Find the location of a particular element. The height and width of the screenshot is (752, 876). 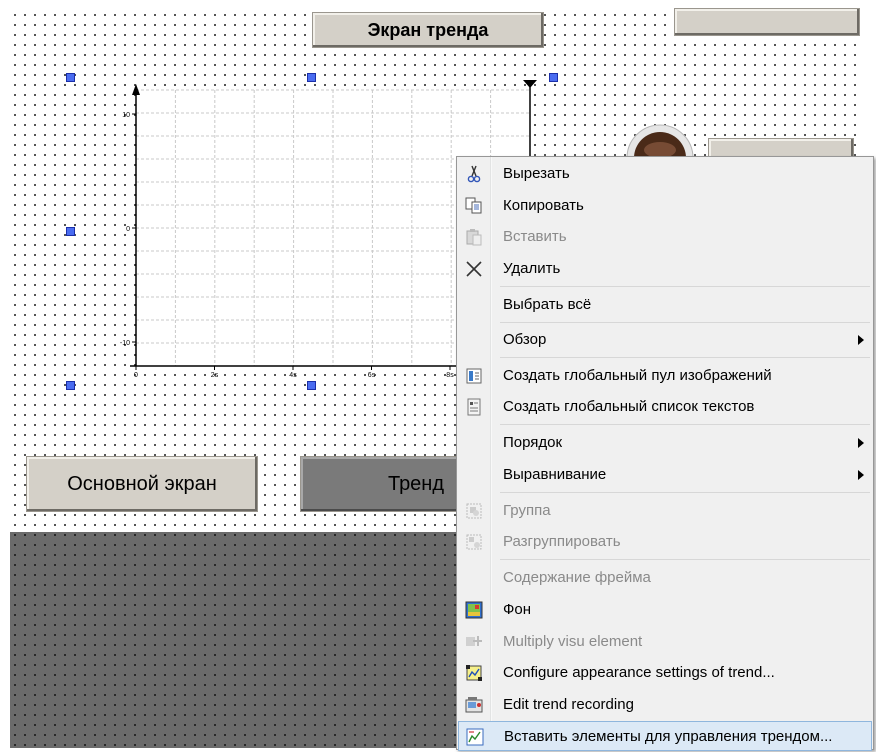

y-tick-label: 10 is located at coordinates (126, 115).